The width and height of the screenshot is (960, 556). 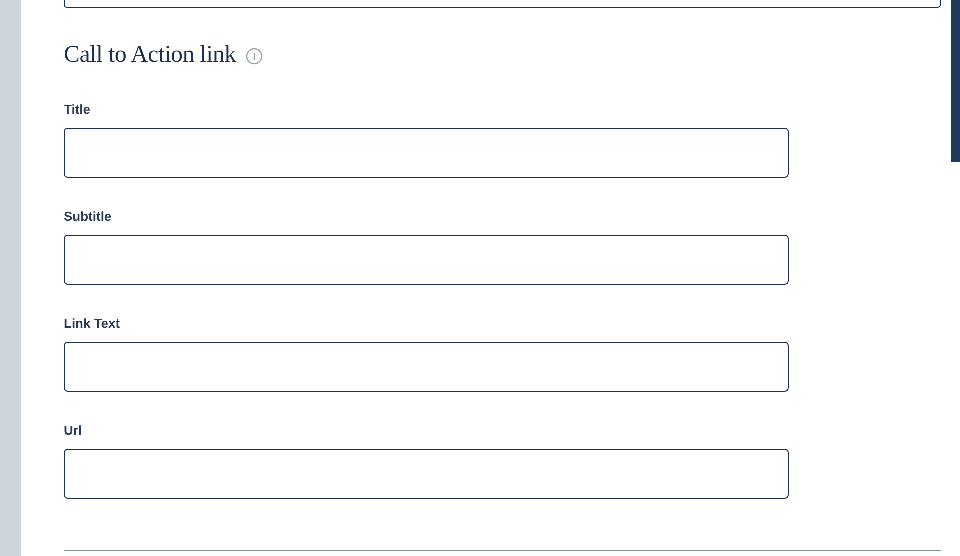 What do you see at coordinates (73, 431) in the screenshot?
I see `field-label: Url` at bounding box center [73, 431].